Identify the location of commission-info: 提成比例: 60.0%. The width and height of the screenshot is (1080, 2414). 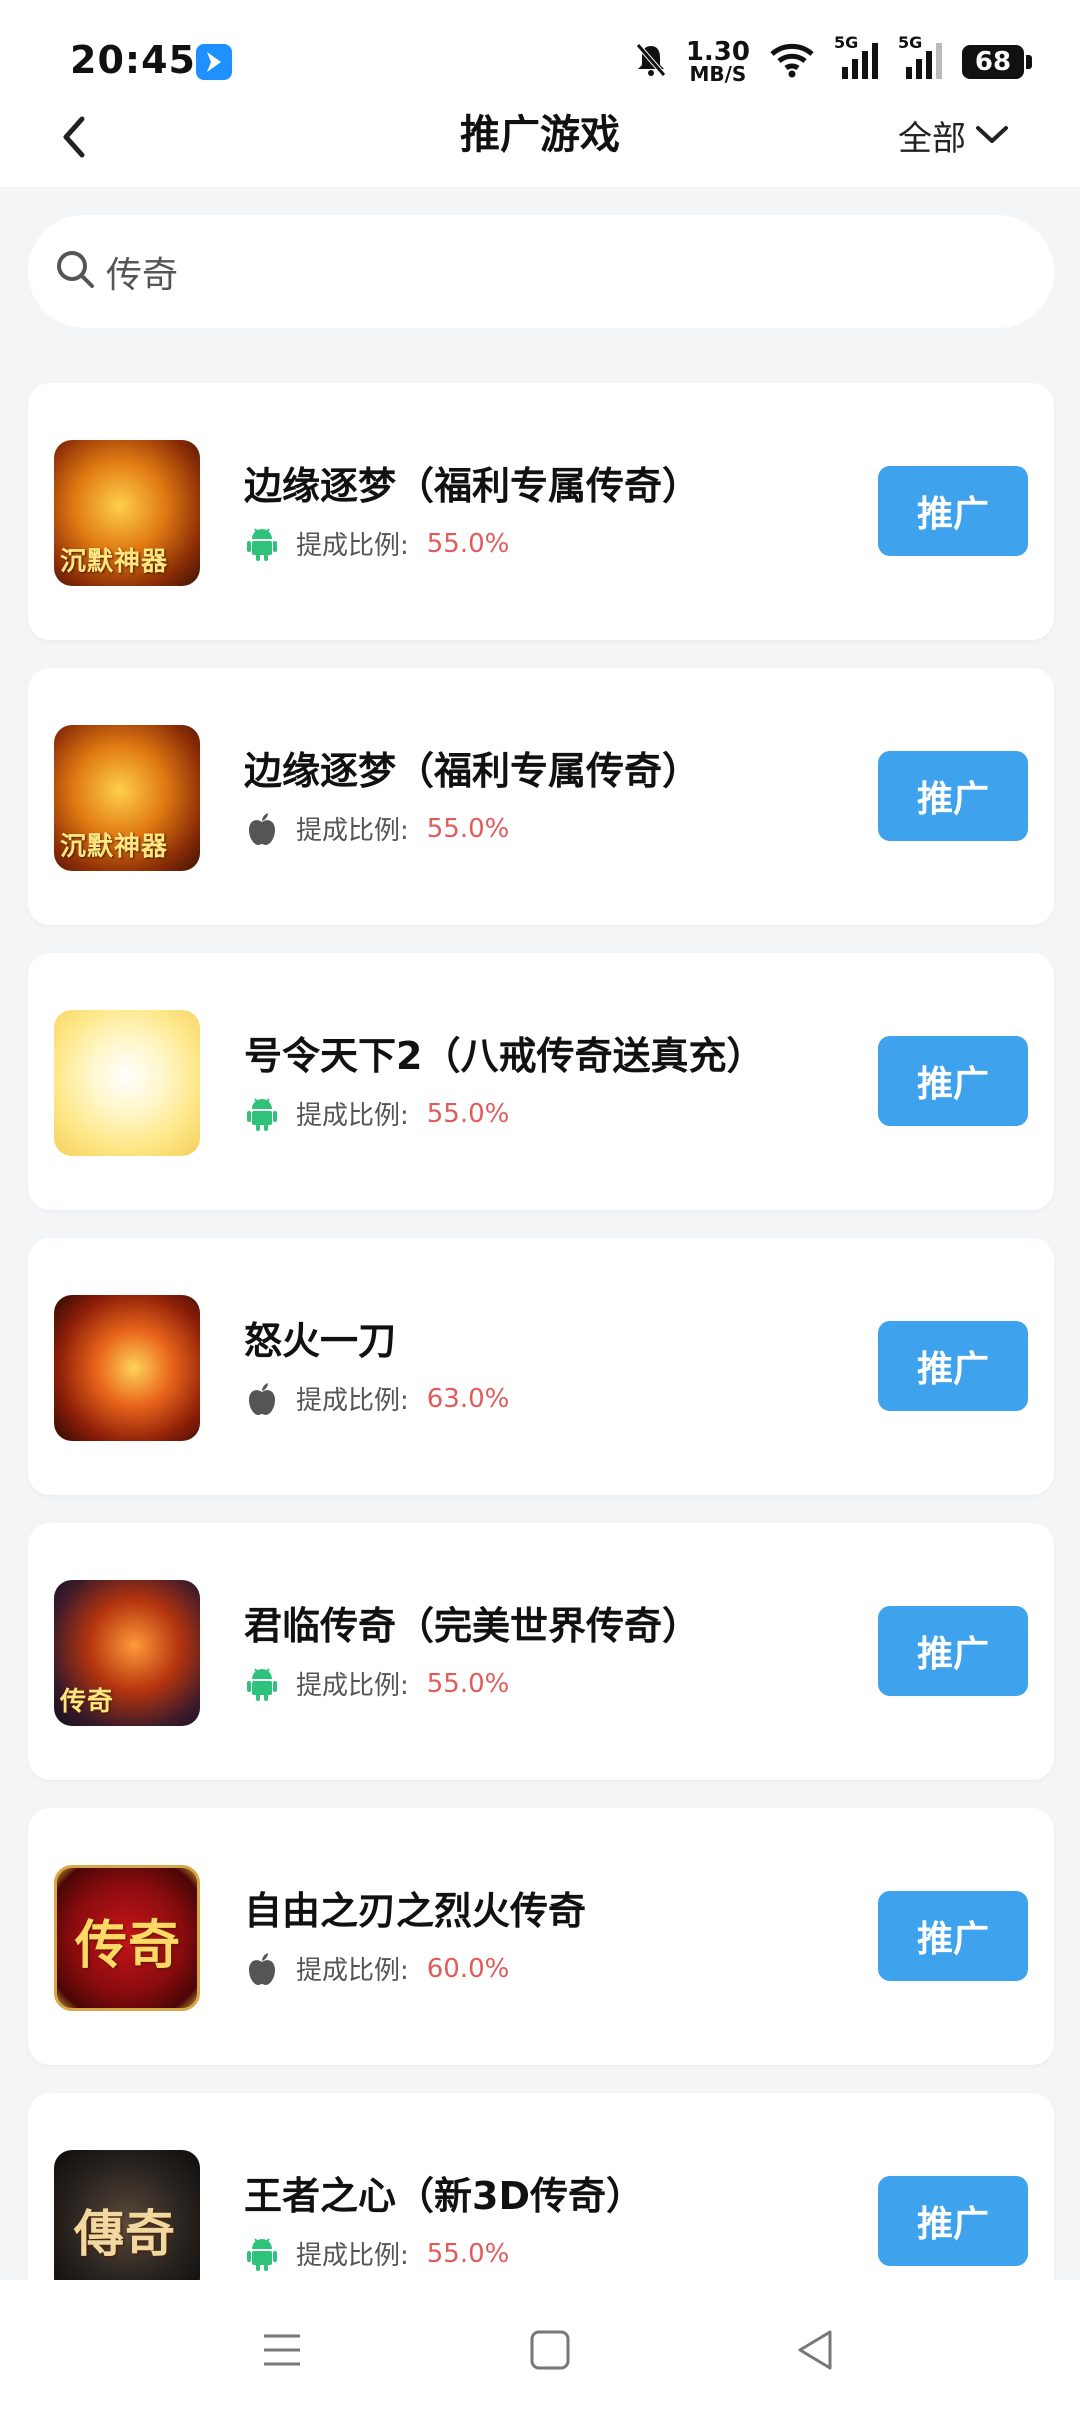
(376, 1968).